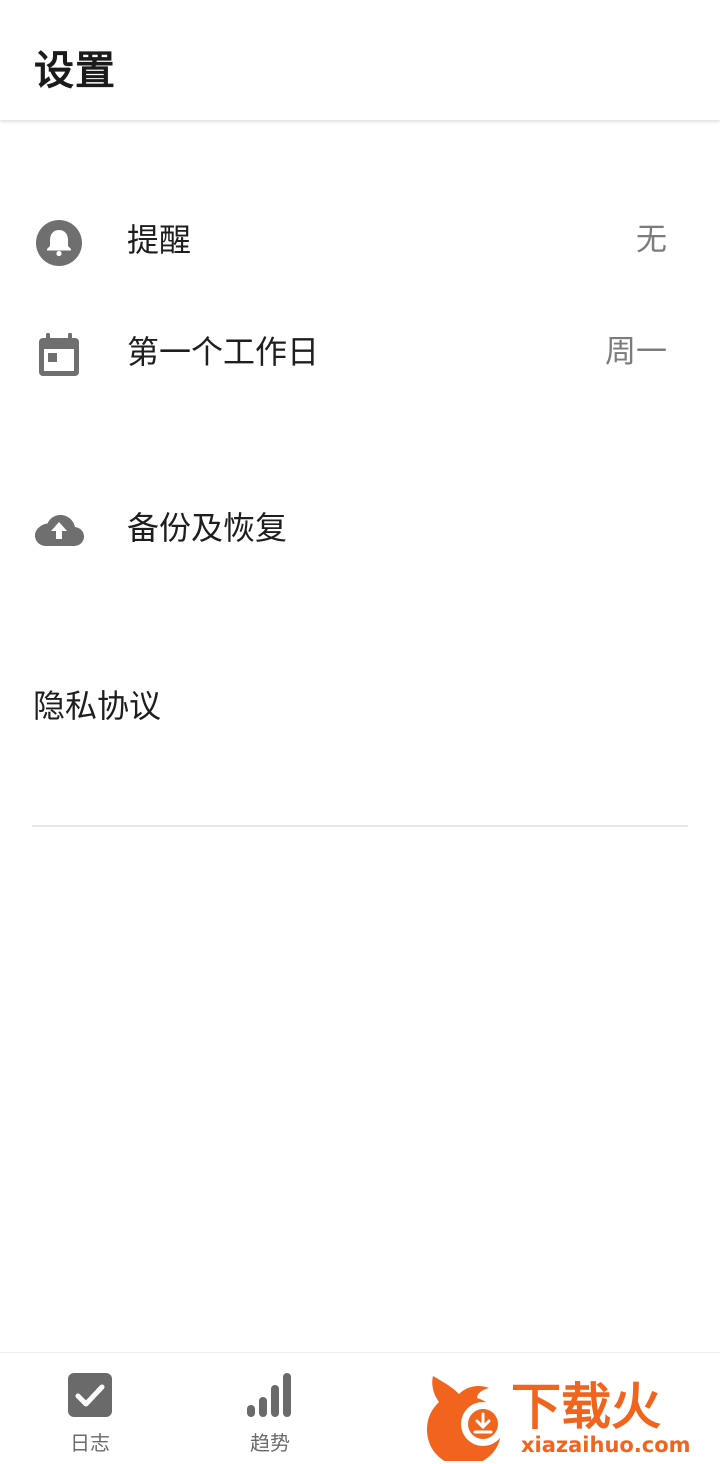  Describe the element at coordinates (269, 1395) in the screenshot. I see `bar-chart-icon` at that location.